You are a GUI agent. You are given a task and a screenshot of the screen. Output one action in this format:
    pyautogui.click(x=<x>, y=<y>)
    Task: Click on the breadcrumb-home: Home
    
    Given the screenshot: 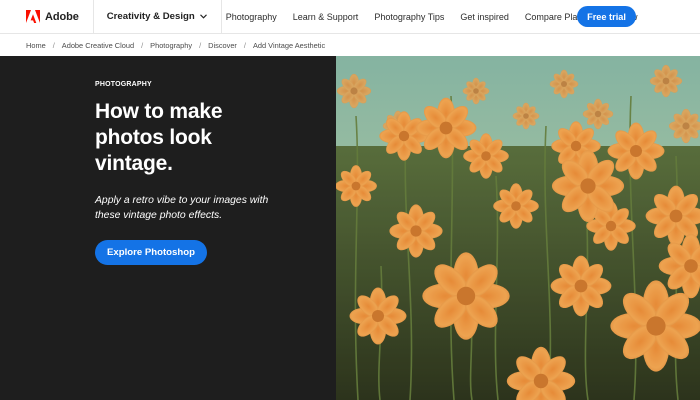 What is the action you would take?
    pyautogui.click(x=36, y=45)
    